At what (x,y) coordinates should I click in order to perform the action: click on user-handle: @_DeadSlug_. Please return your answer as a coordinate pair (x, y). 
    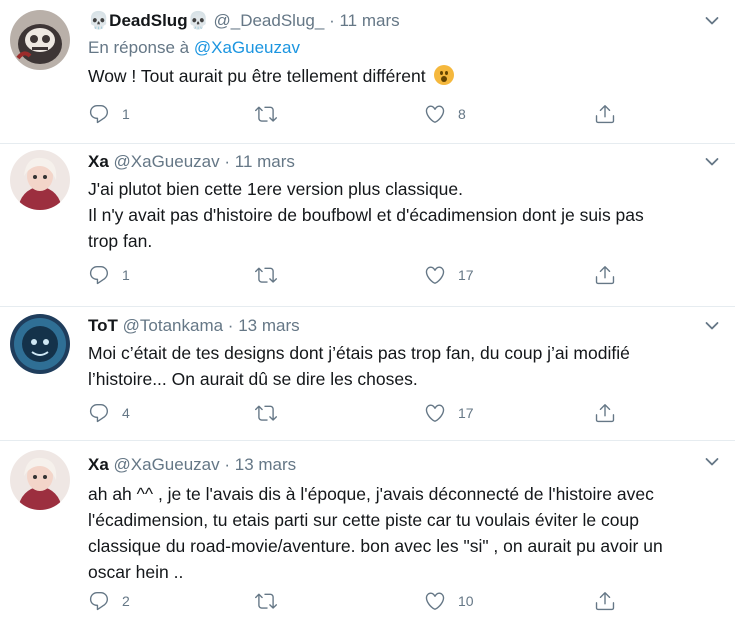
    Looking at the image, I should click on (268, 20).